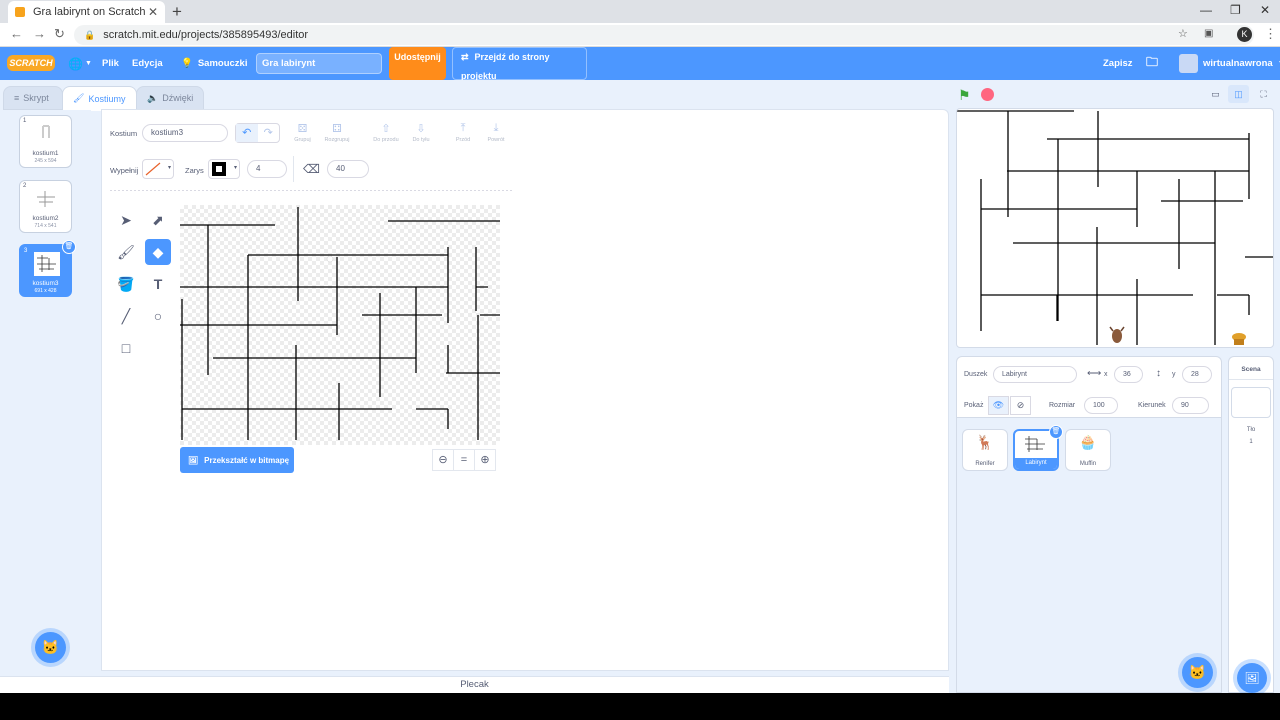 This screenshot has height=720, width=1280. I want to click on forward-button: ⇧ Do przodu, so click(386, 132).